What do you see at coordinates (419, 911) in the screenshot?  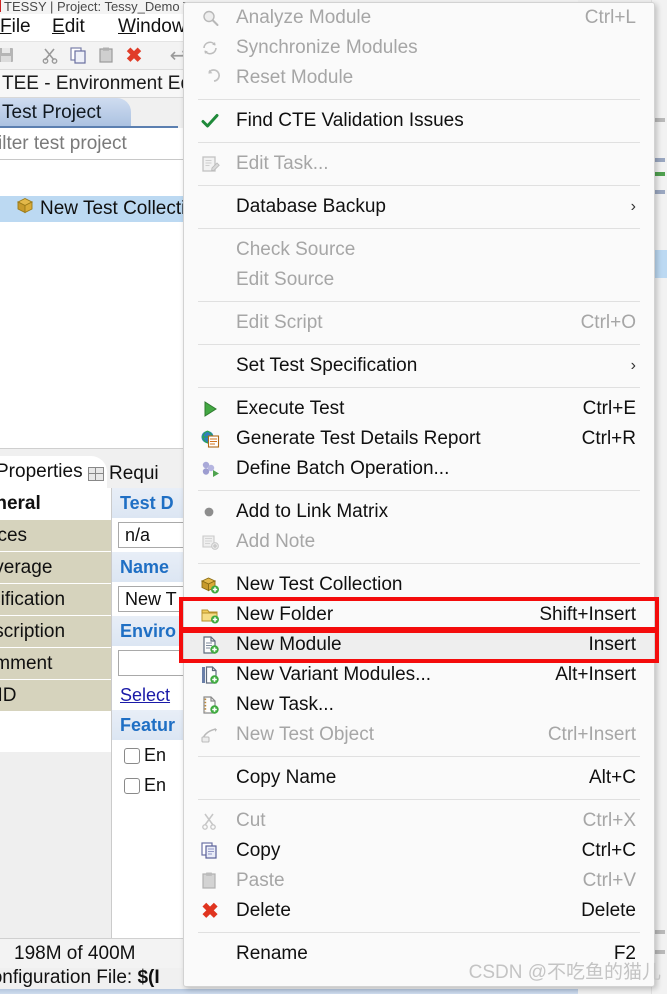 I see `menu-item-delete: ✖ Delete Delete` at bounding box center [419, 911].